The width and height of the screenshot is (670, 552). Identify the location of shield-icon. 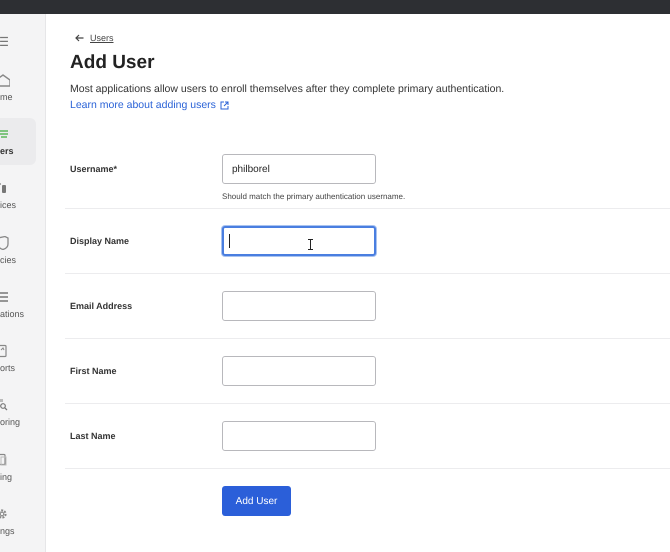
(5, 243).